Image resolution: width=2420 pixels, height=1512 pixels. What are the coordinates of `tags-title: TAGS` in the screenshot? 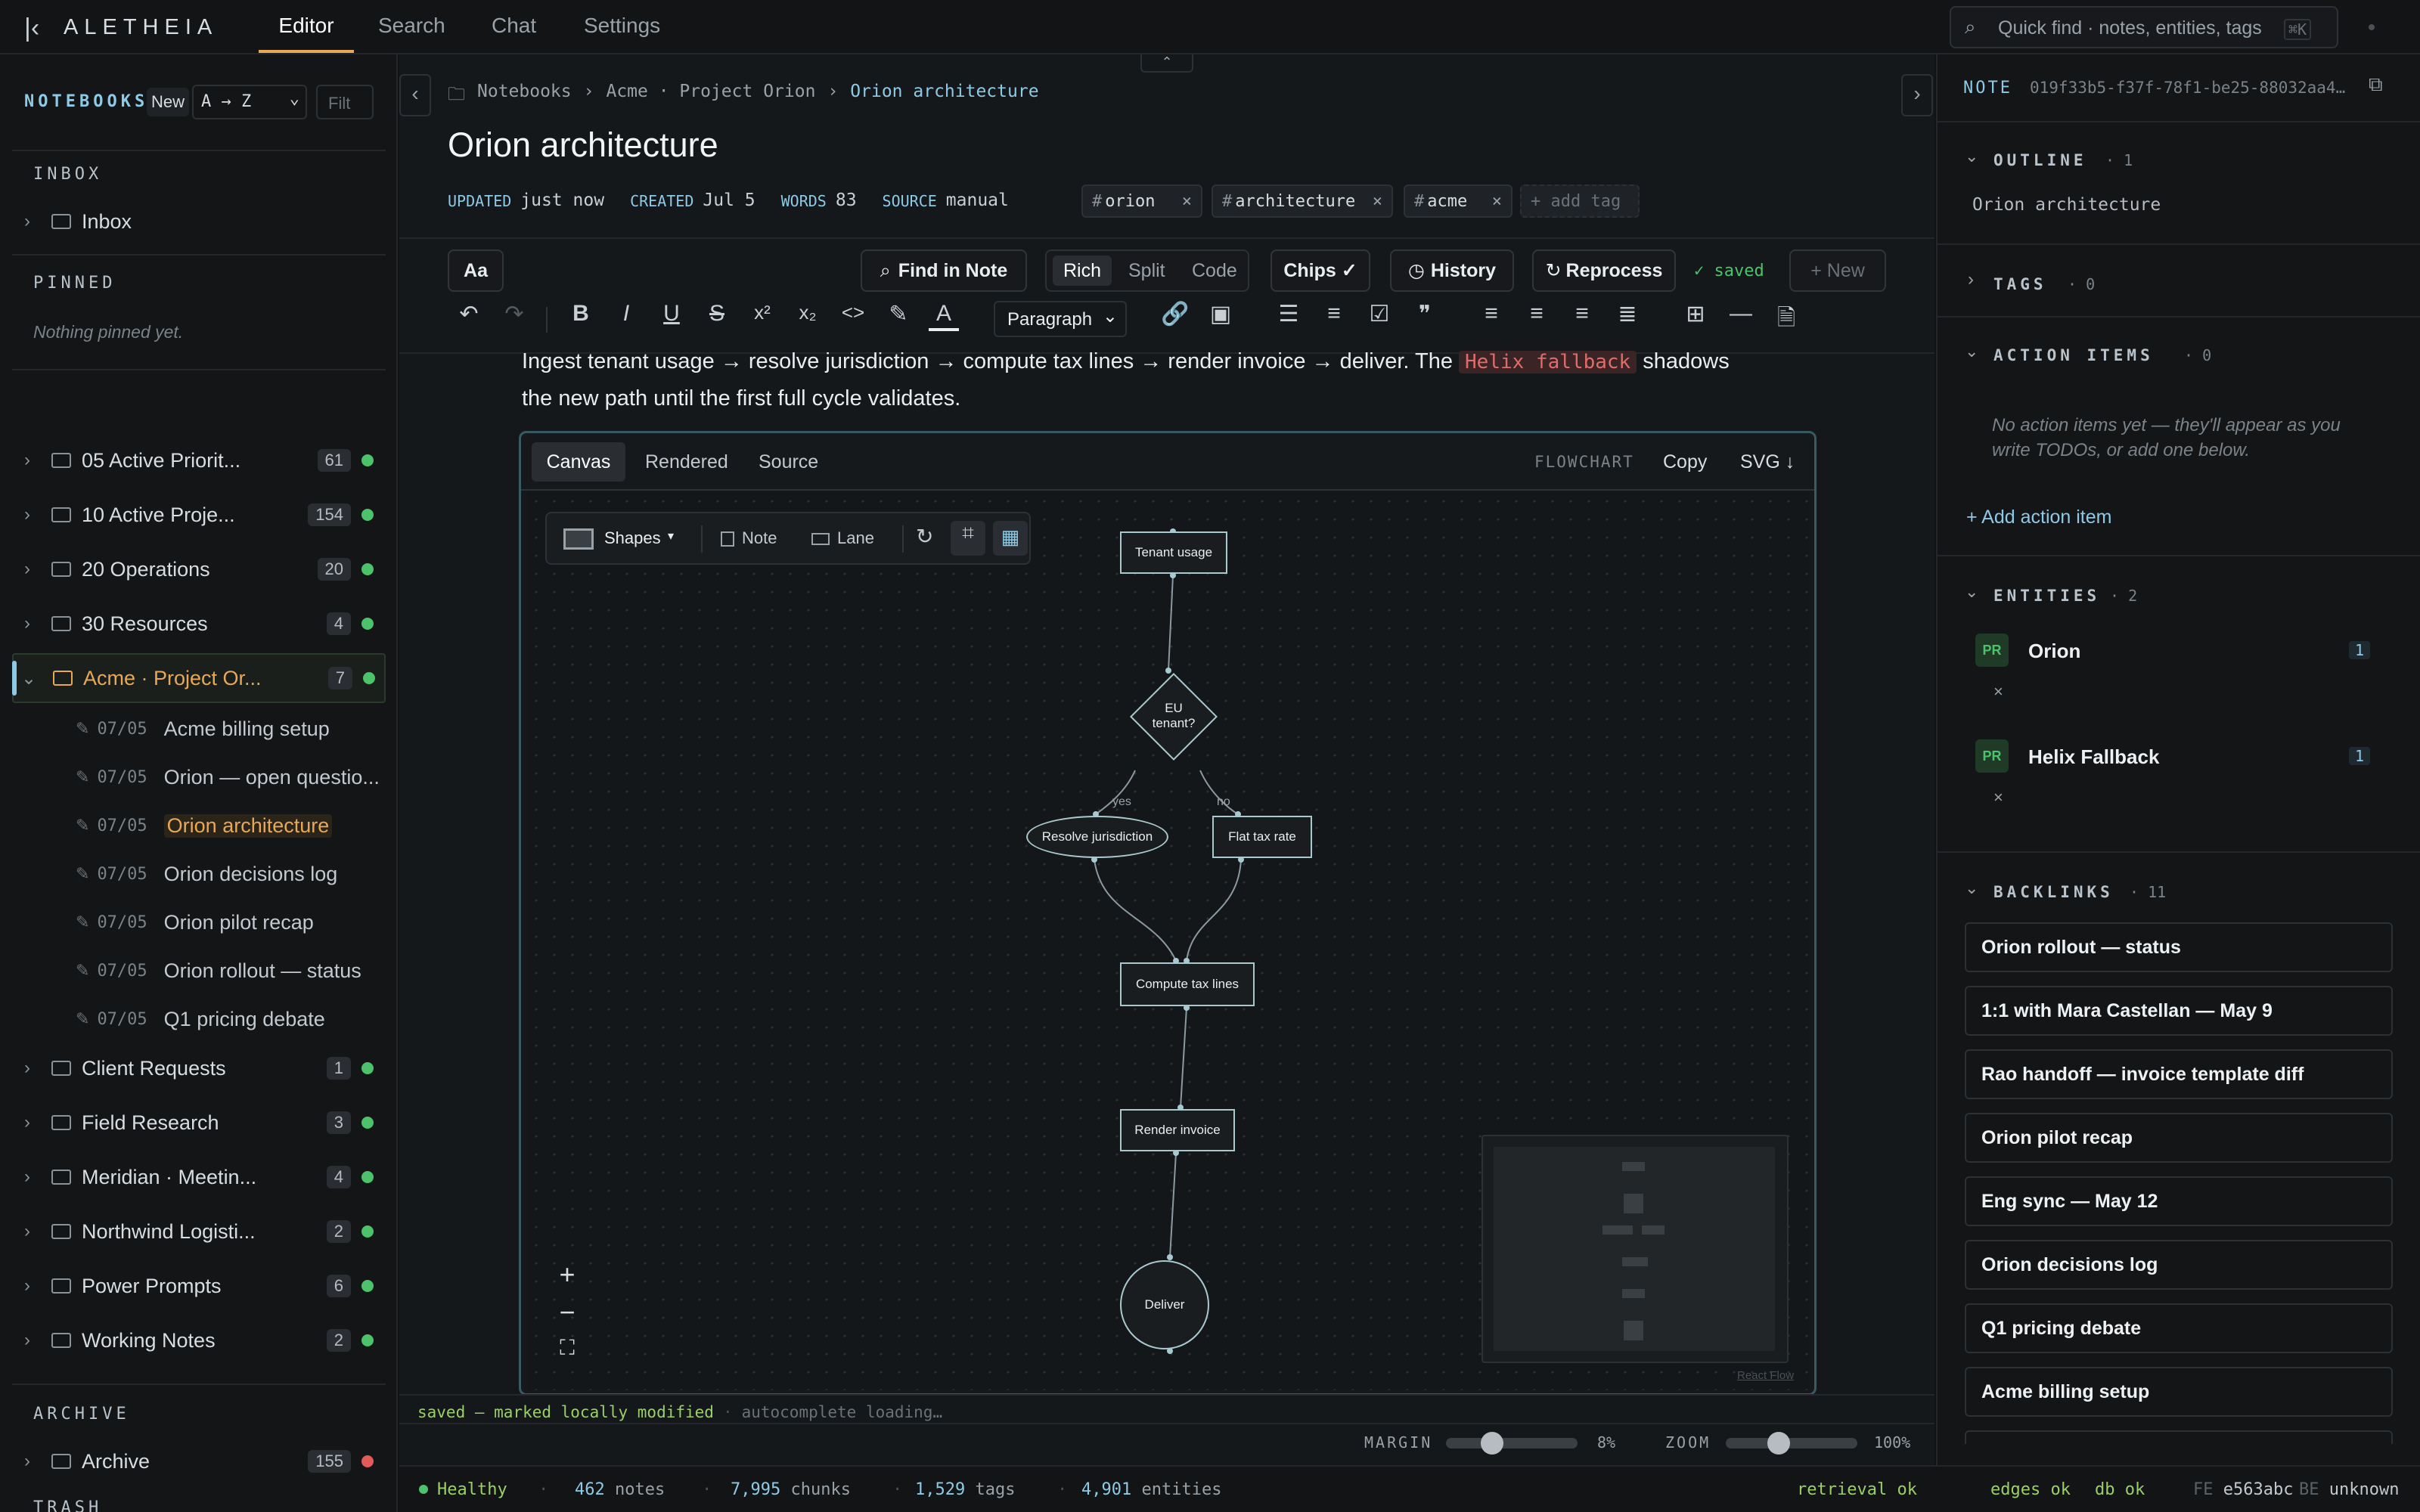 It's located at (2020, 284).